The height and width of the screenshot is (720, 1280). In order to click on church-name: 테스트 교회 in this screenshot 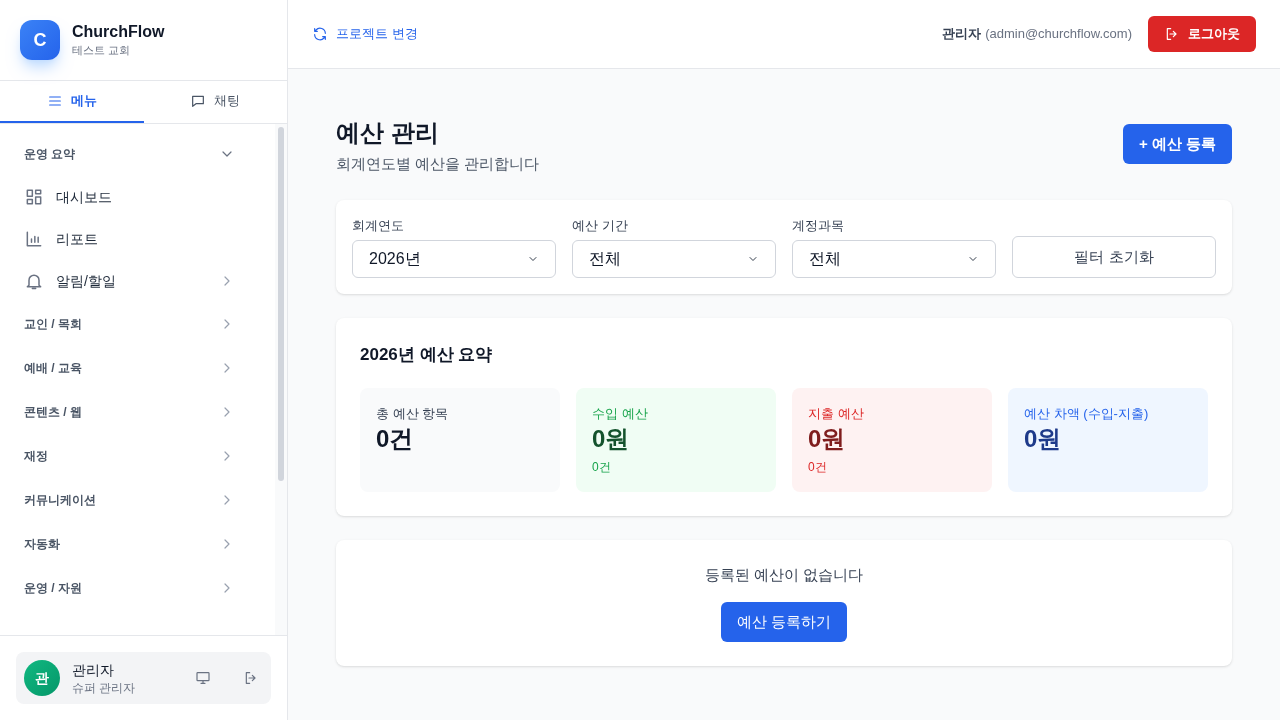, I will do `click(102, 50)`.